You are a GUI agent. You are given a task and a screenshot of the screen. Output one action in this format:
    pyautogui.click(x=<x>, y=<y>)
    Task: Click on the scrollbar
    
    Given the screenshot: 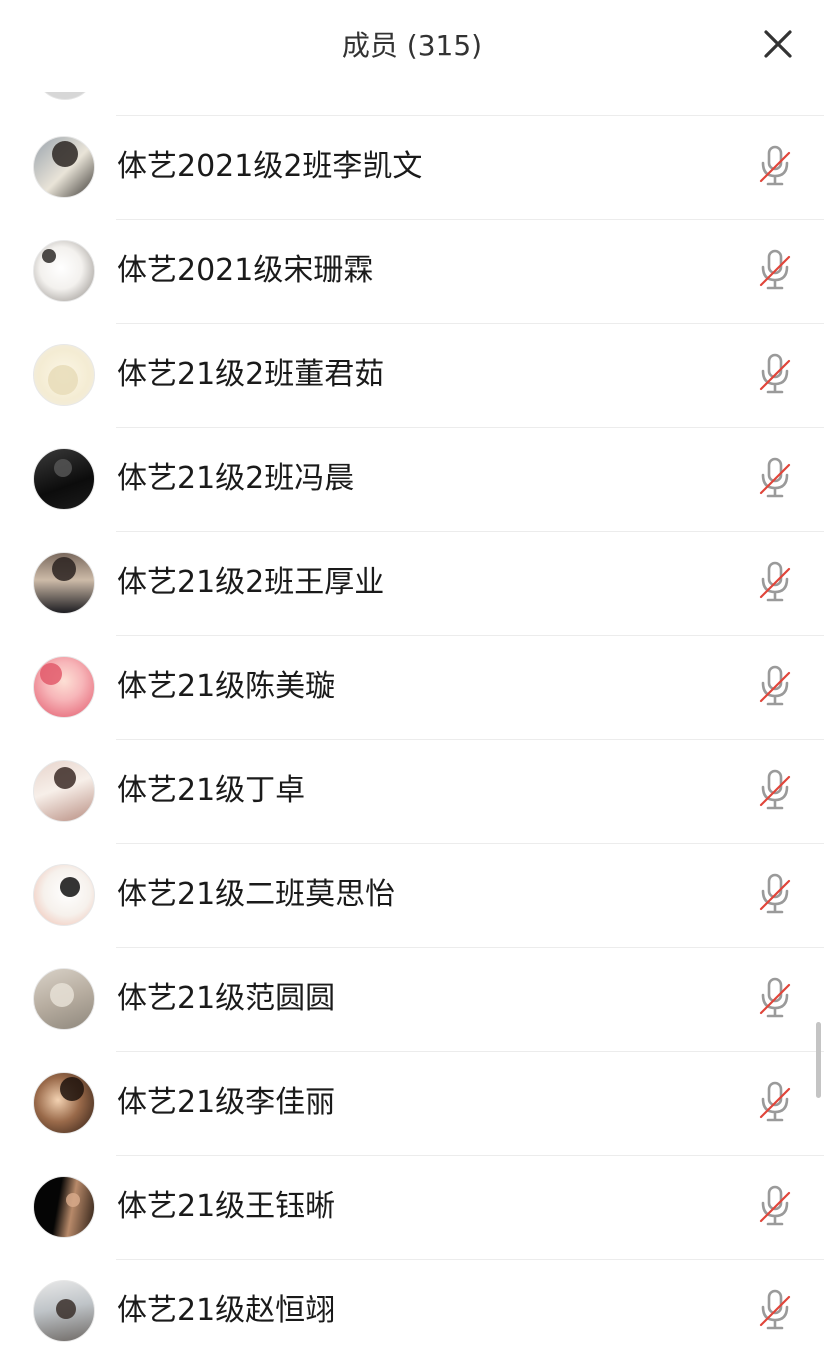 What is the action you would take?
    pyautogui.click(x=818, y=1060)
    